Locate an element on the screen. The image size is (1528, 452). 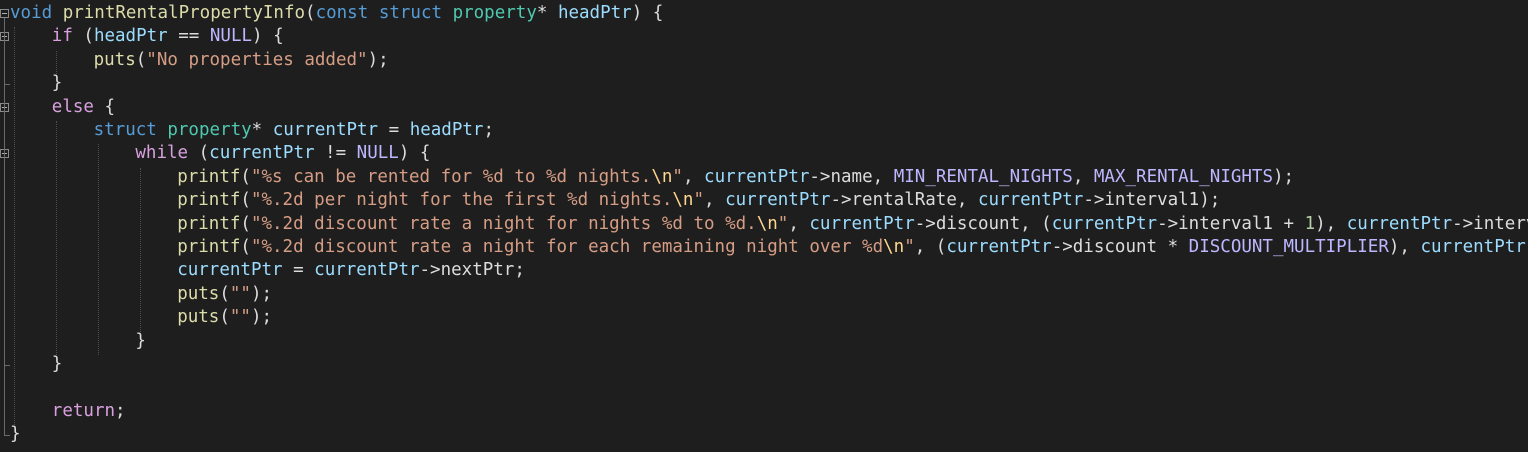
code-token: MIN_RENTAL_NIGHTS is located at coordinates (983, 176).